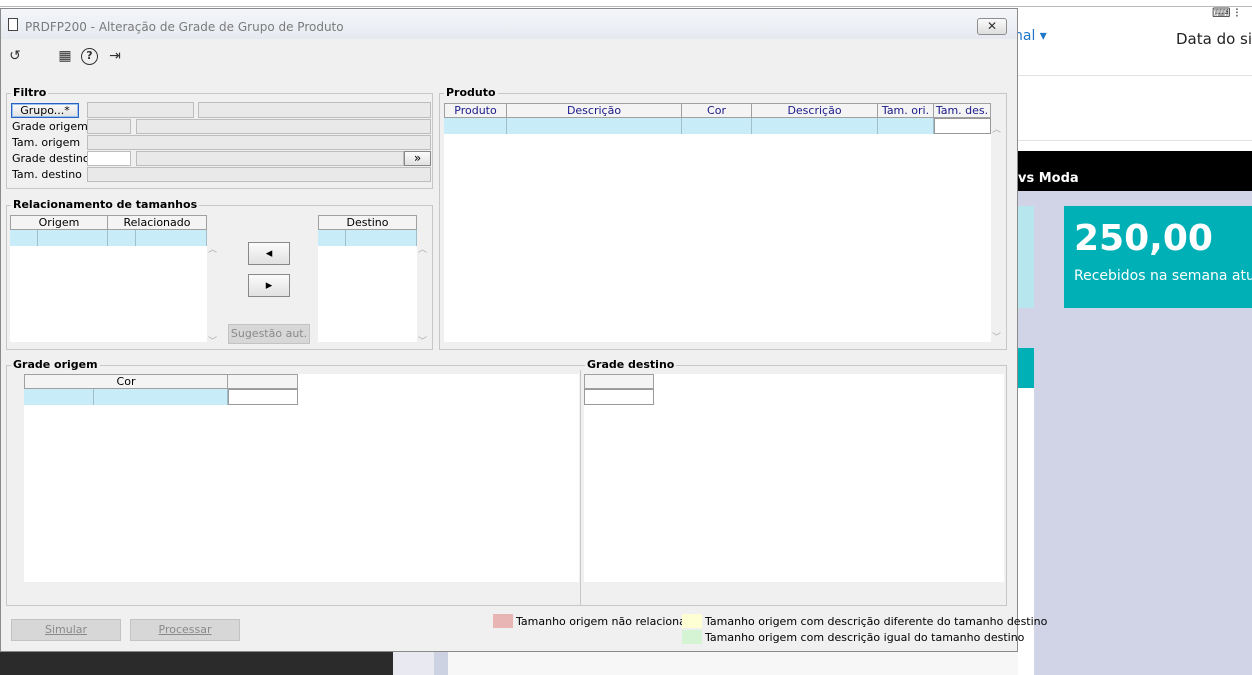  I want to click on destino-grid: Destino, so click(367, 278).